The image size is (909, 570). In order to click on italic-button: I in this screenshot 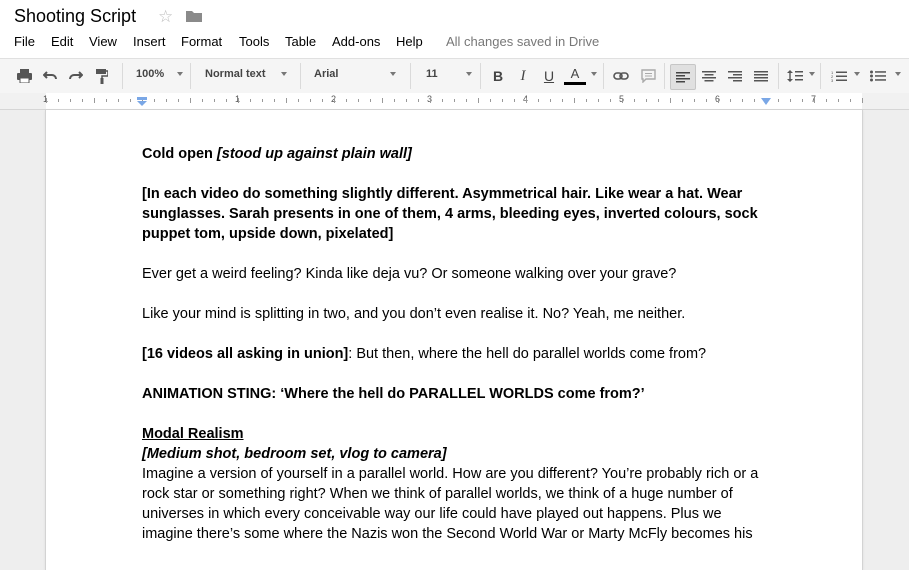, I will do `click(523, 76)`.